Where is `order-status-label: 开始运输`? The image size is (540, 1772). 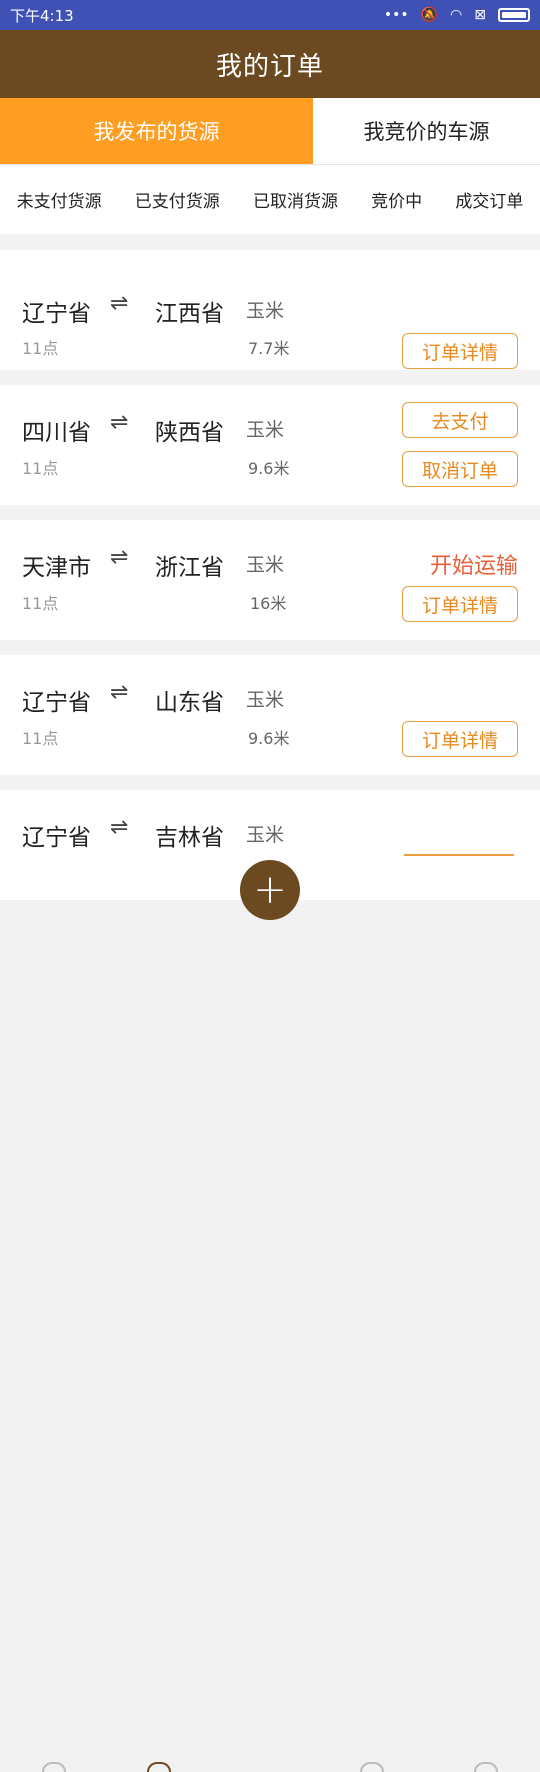 order-status-label: 开始运输 is located at coordinates (473, 566).